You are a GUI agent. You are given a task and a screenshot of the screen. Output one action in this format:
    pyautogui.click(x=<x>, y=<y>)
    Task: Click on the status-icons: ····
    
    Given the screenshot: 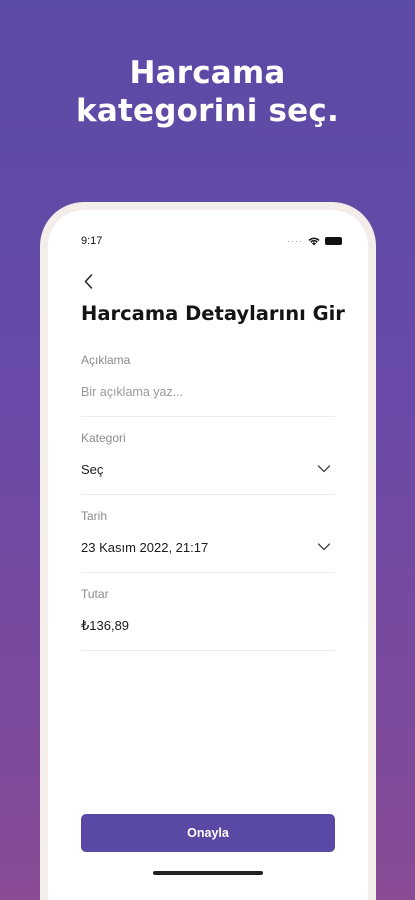 What is the action you would take?
    pyautogui.click(x=314, y=241)
    